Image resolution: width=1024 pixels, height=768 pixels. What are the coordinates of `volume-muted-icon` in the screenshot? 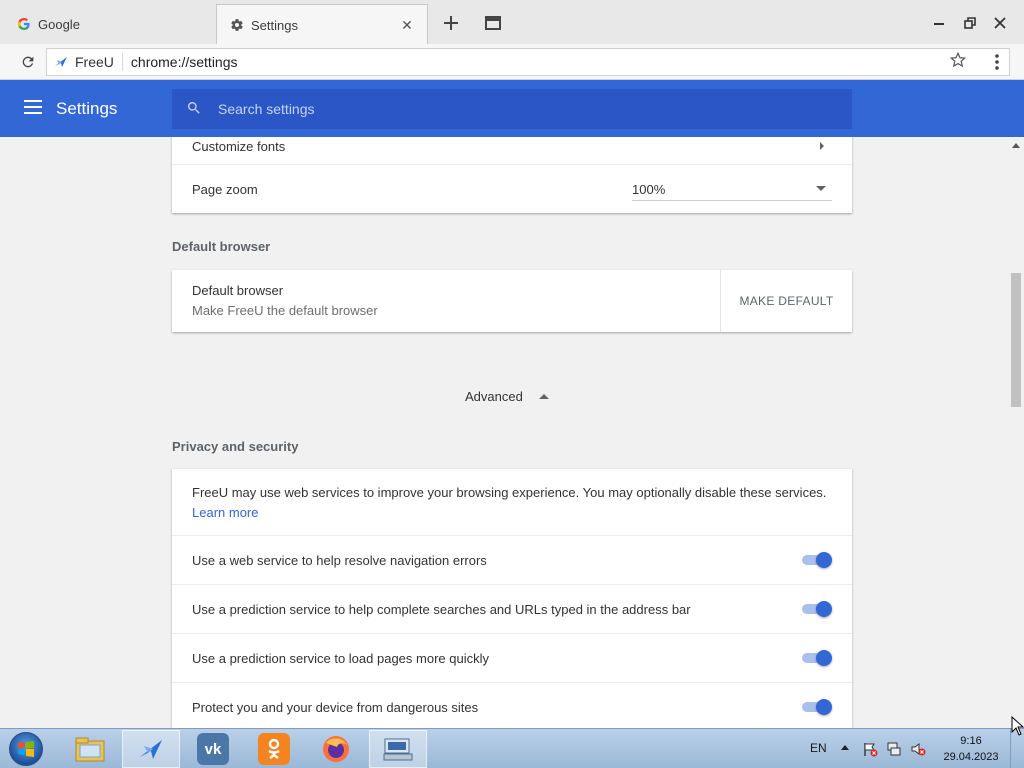 It's located at (918, 749).